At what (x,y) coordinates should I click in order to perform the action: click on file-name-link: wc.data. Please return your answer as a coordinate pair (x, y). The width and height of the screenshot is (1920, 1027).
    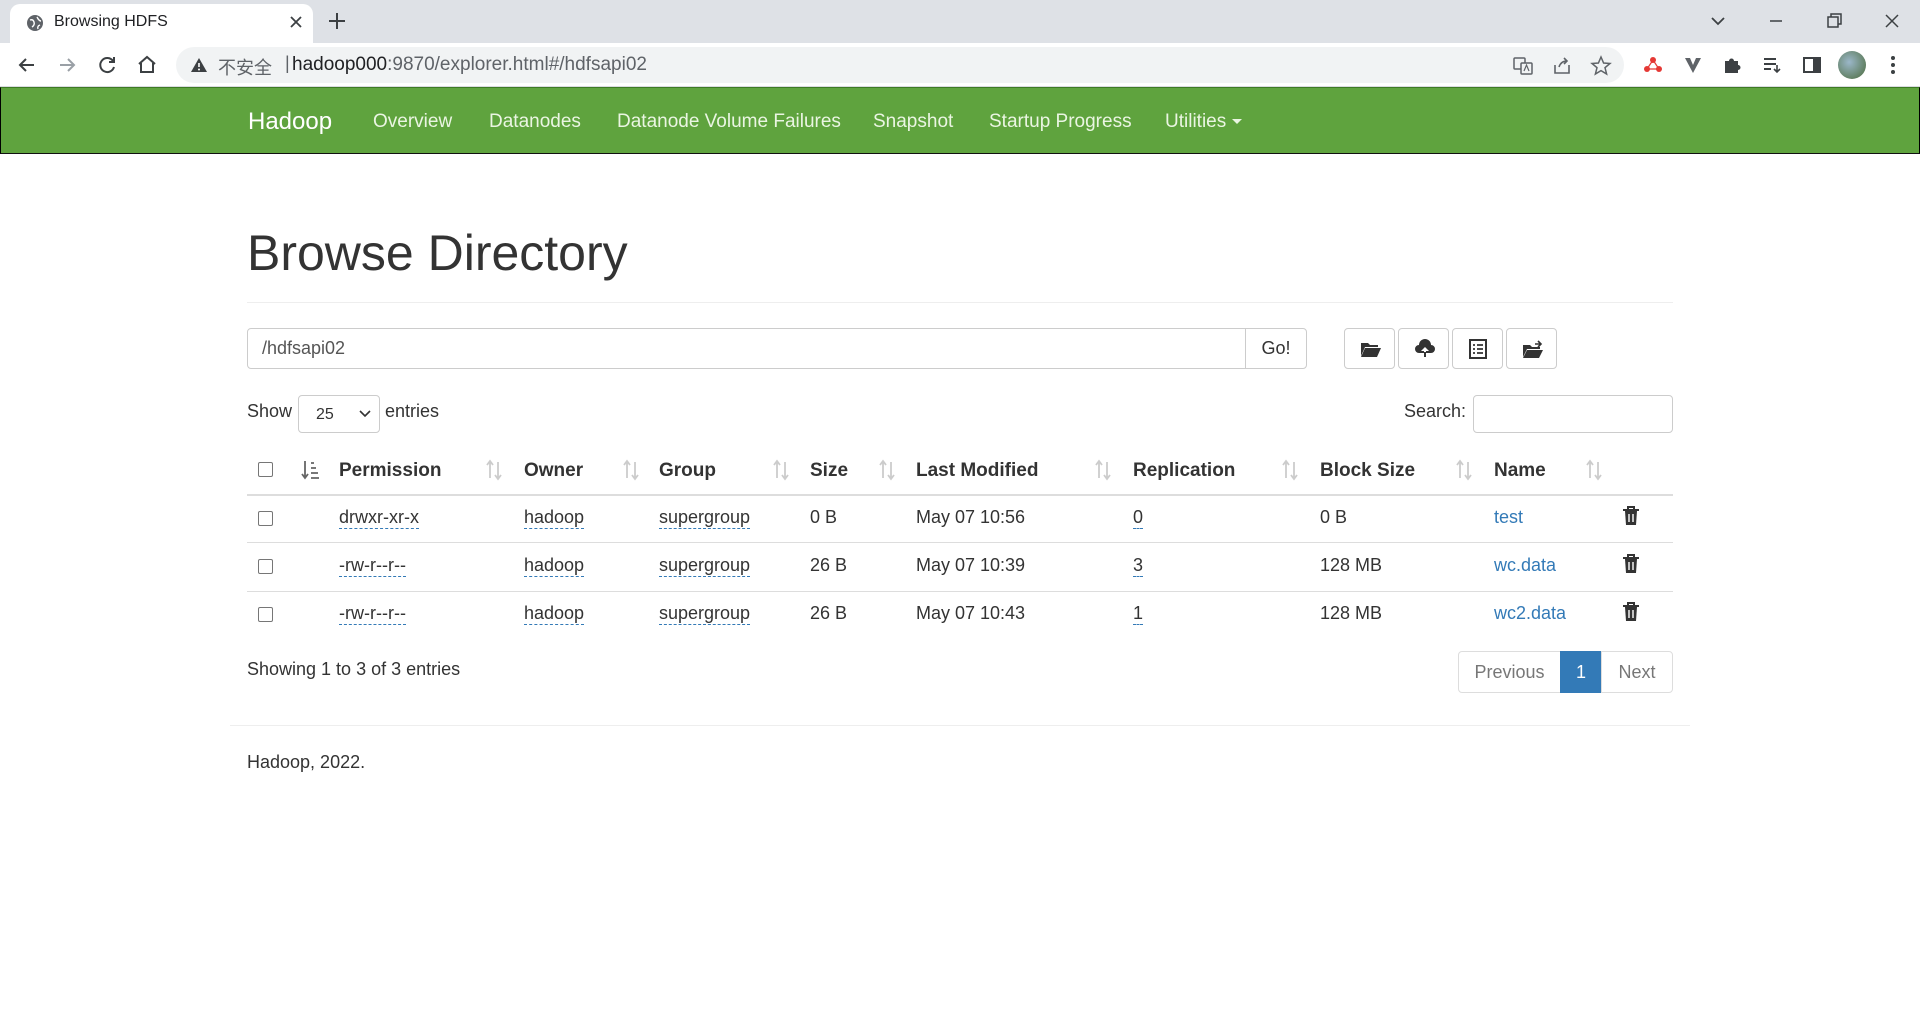
    Looking at the image, I should click on (1525, 565).